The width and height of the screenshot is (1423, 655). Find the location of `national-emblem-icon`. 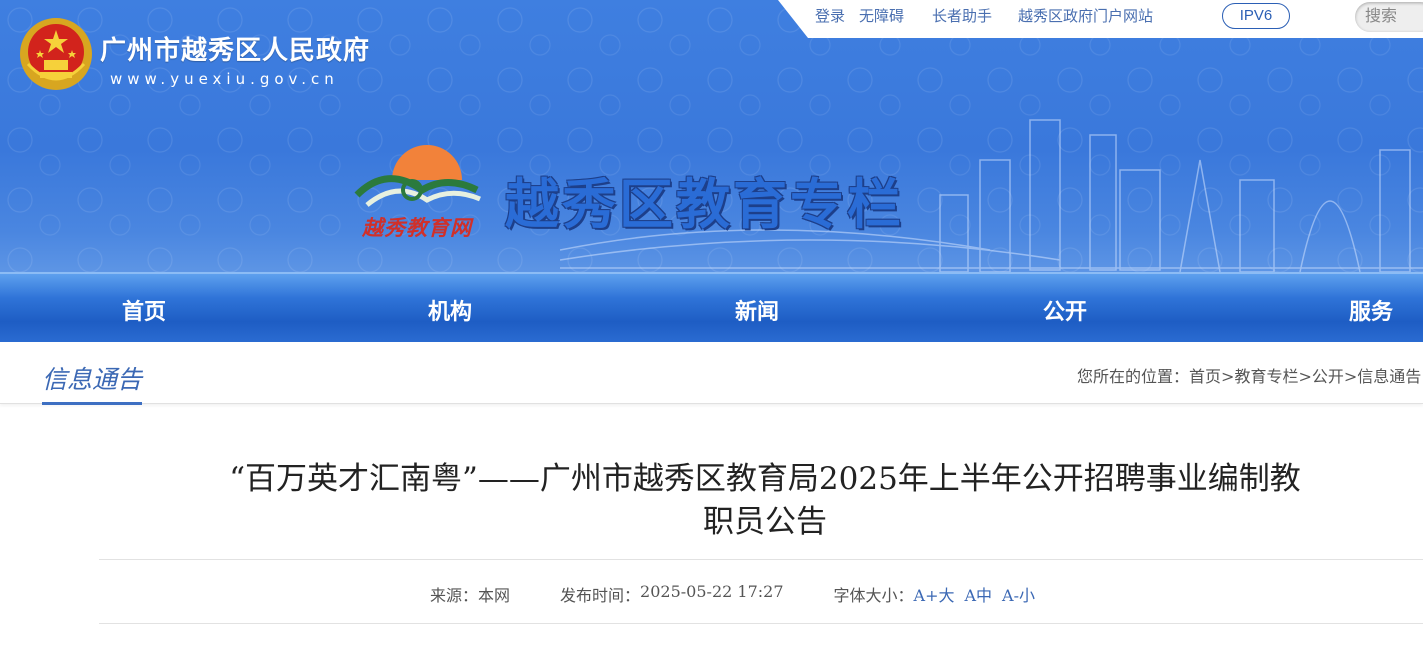

national-emblem-icon is located at coordinates (56, 54).